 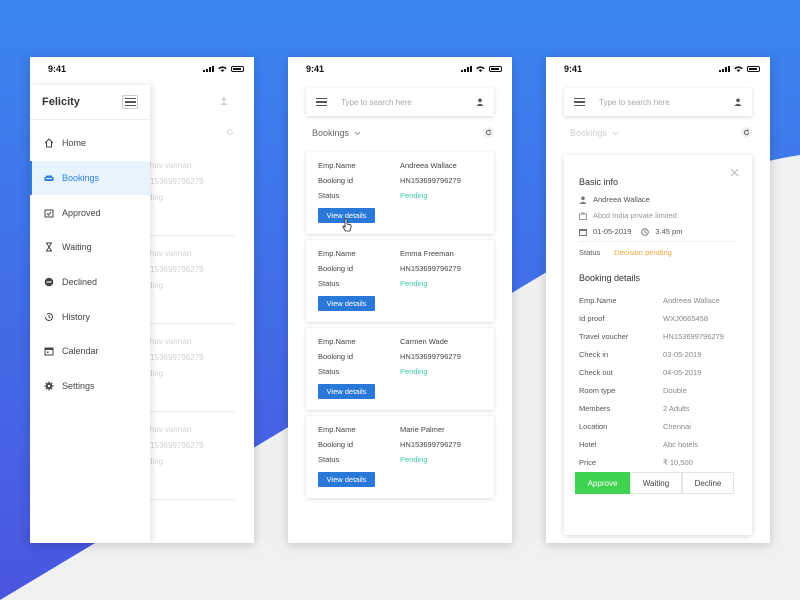 What do you see at coordinates (49, 282) in the screenshot?
I see `minus-circle-icon` at bounding box center [49, 282].